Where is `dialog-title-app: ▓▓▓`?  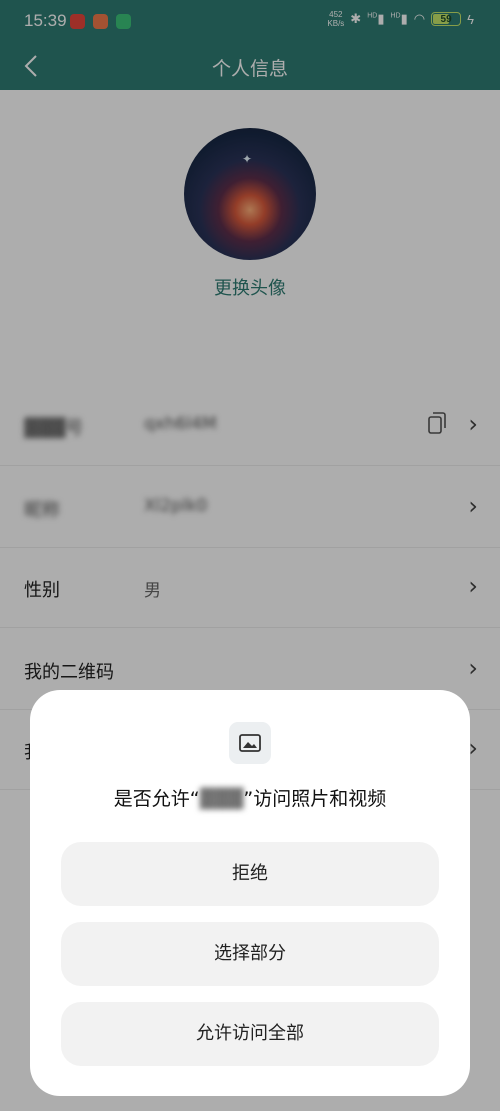
dialog-title-app: ▓▓▓ is located at coordinates (221, 799).